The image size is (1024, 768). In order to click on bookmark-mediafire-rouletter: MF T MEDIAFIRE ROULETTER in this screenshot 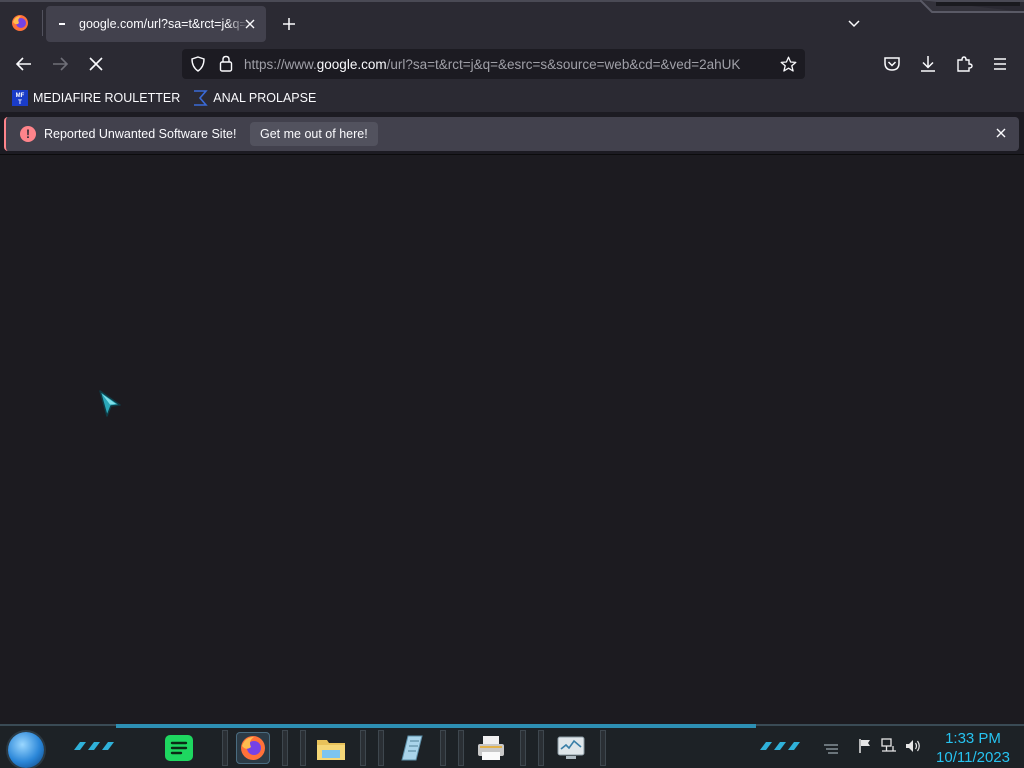, I will do `click(96, 98)`.